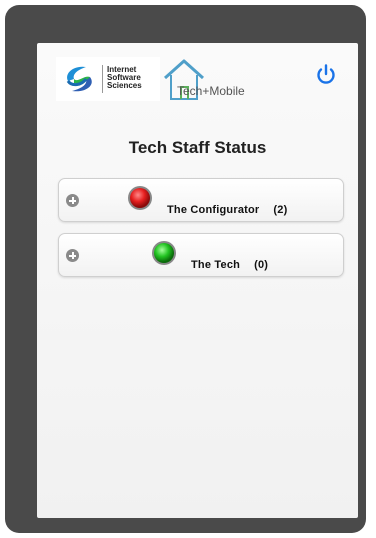 The image size is (376, 538). I want to click on page-title: Tech Staff Status, so click(197, 147).